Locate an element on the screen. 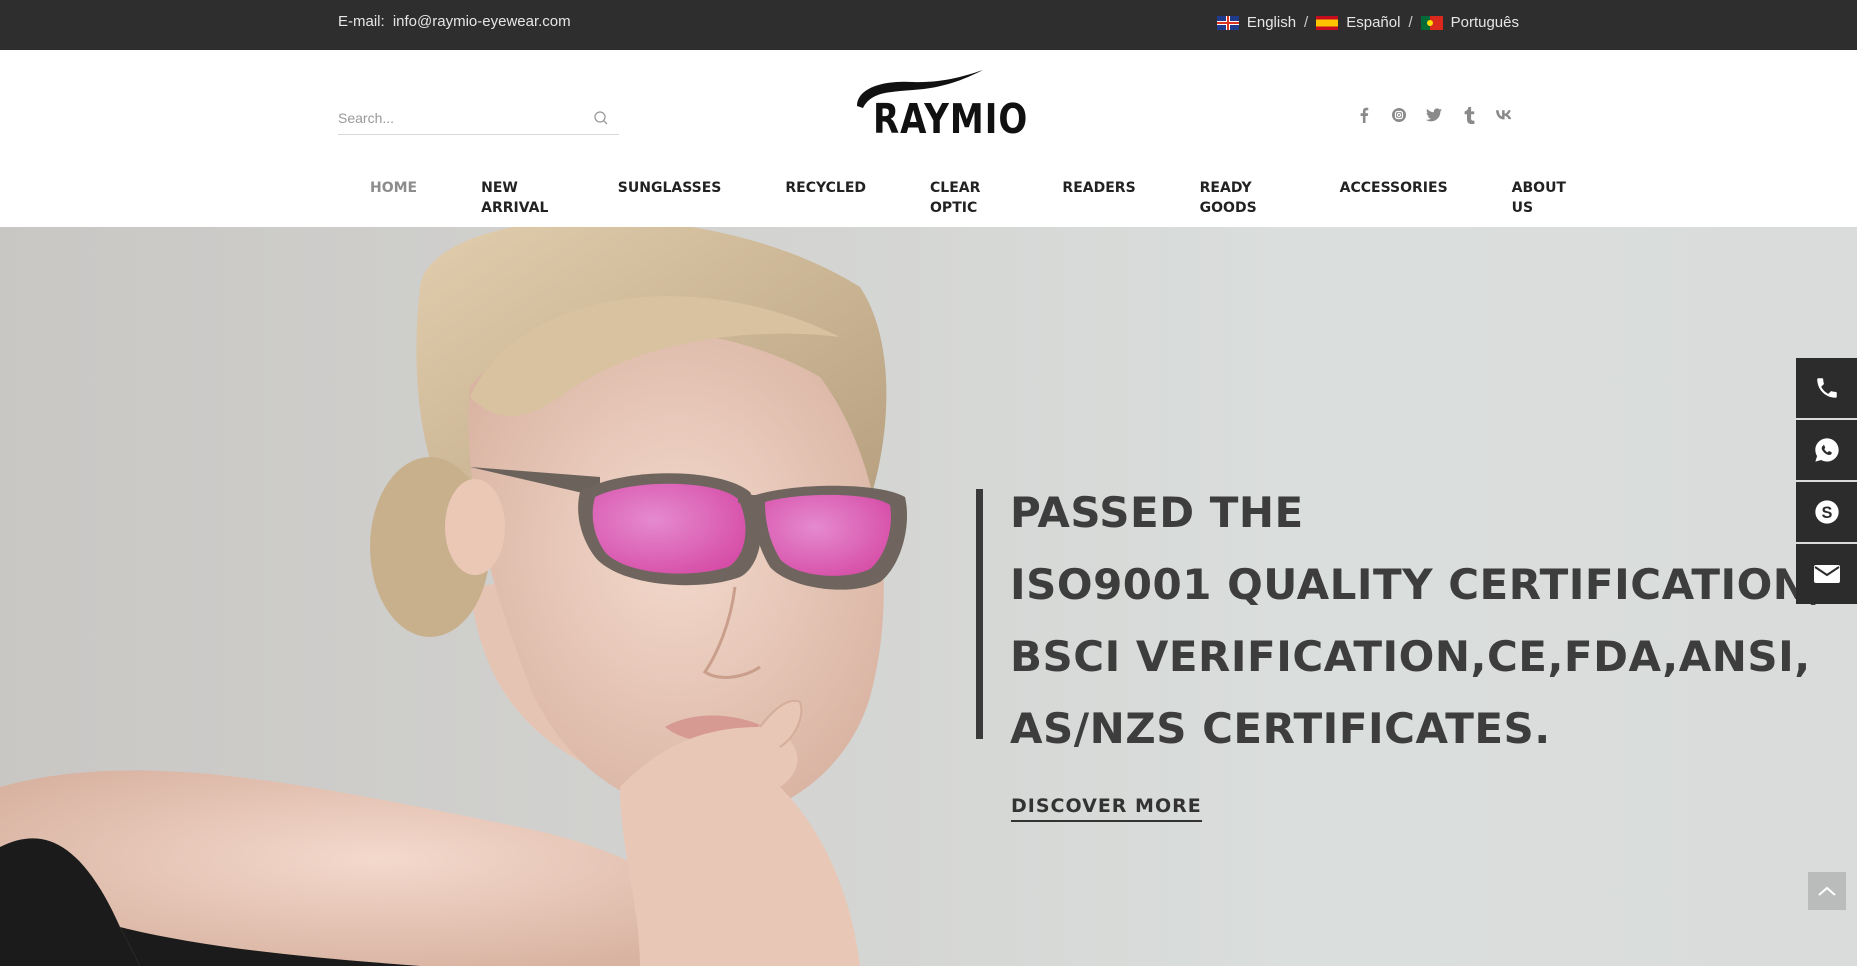  skype-button: S is located at coordinates (1826, 512).